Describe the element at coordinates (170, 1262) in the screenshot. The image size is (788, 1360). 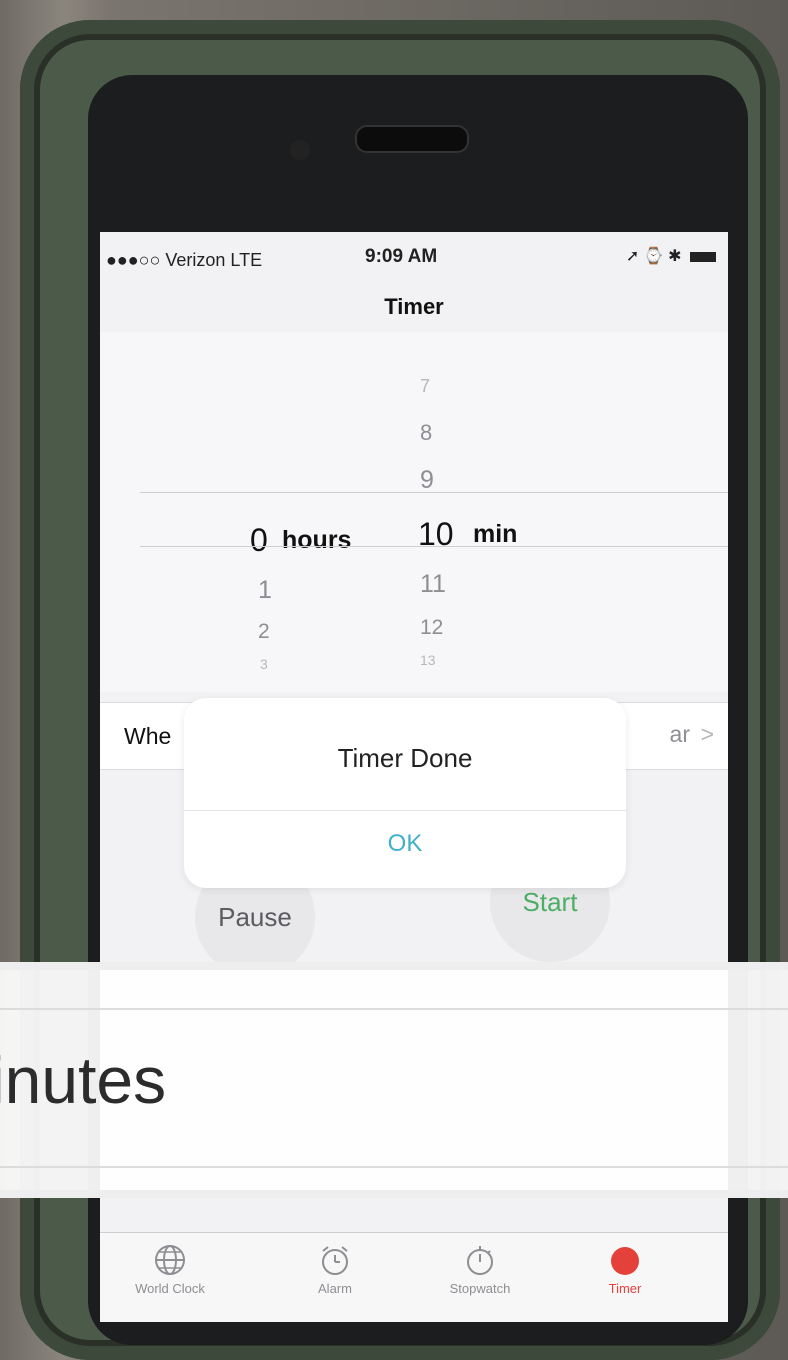
I see `globe-icon` at that location.